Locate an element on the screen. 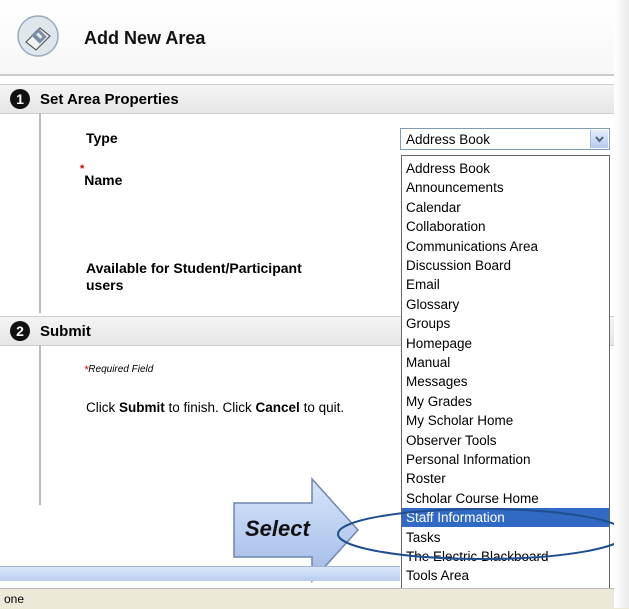  chevron-down-icon is located at coordinates (599, 139).